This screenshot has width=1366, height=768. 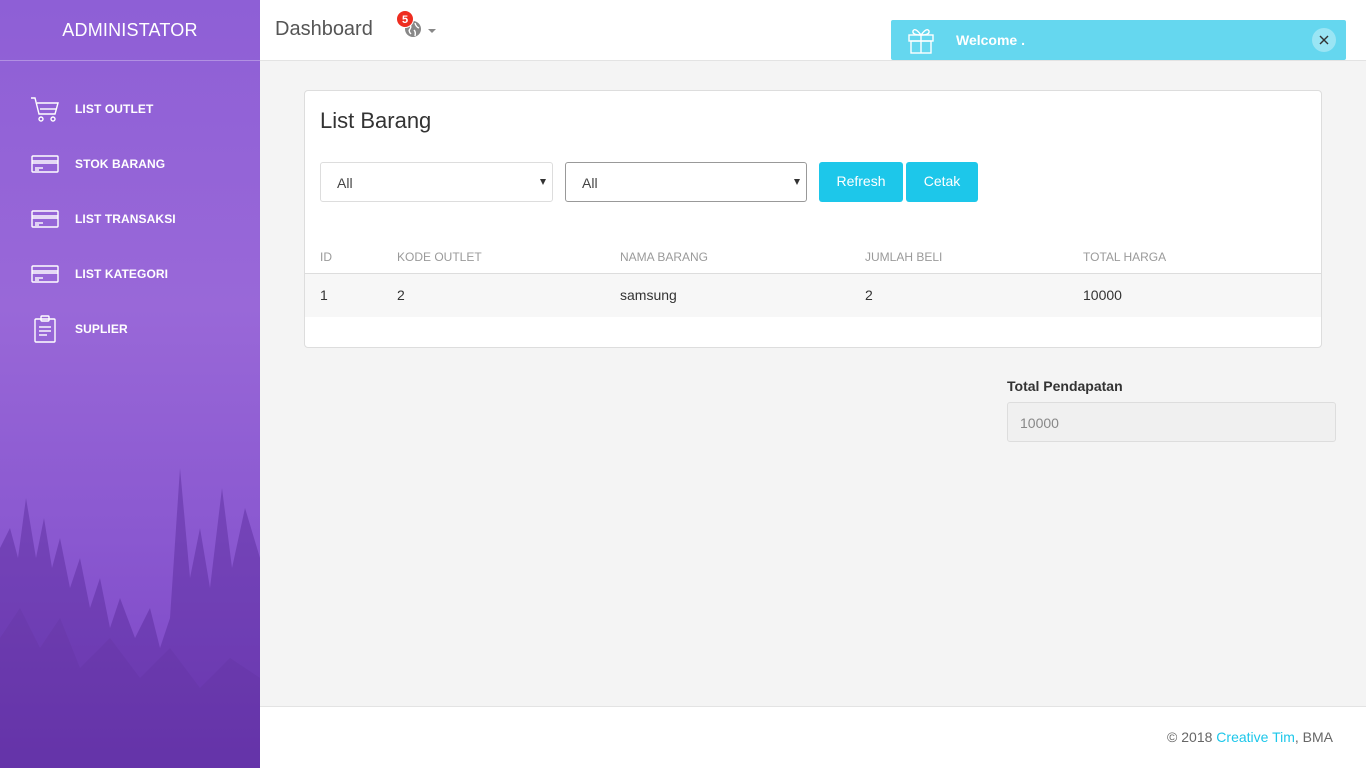 What do you see at coordinates (1194, 295) in the screenshot?
I see `cell-total-harga: 10000` at bounding box center [1194, 295].